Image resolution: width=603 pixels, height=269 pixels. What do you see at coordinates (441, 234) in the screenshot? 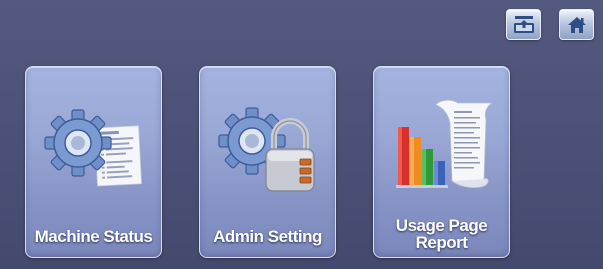
I see `usage-page-report-label: Usage Page Report` at bounding box center [441, 234].